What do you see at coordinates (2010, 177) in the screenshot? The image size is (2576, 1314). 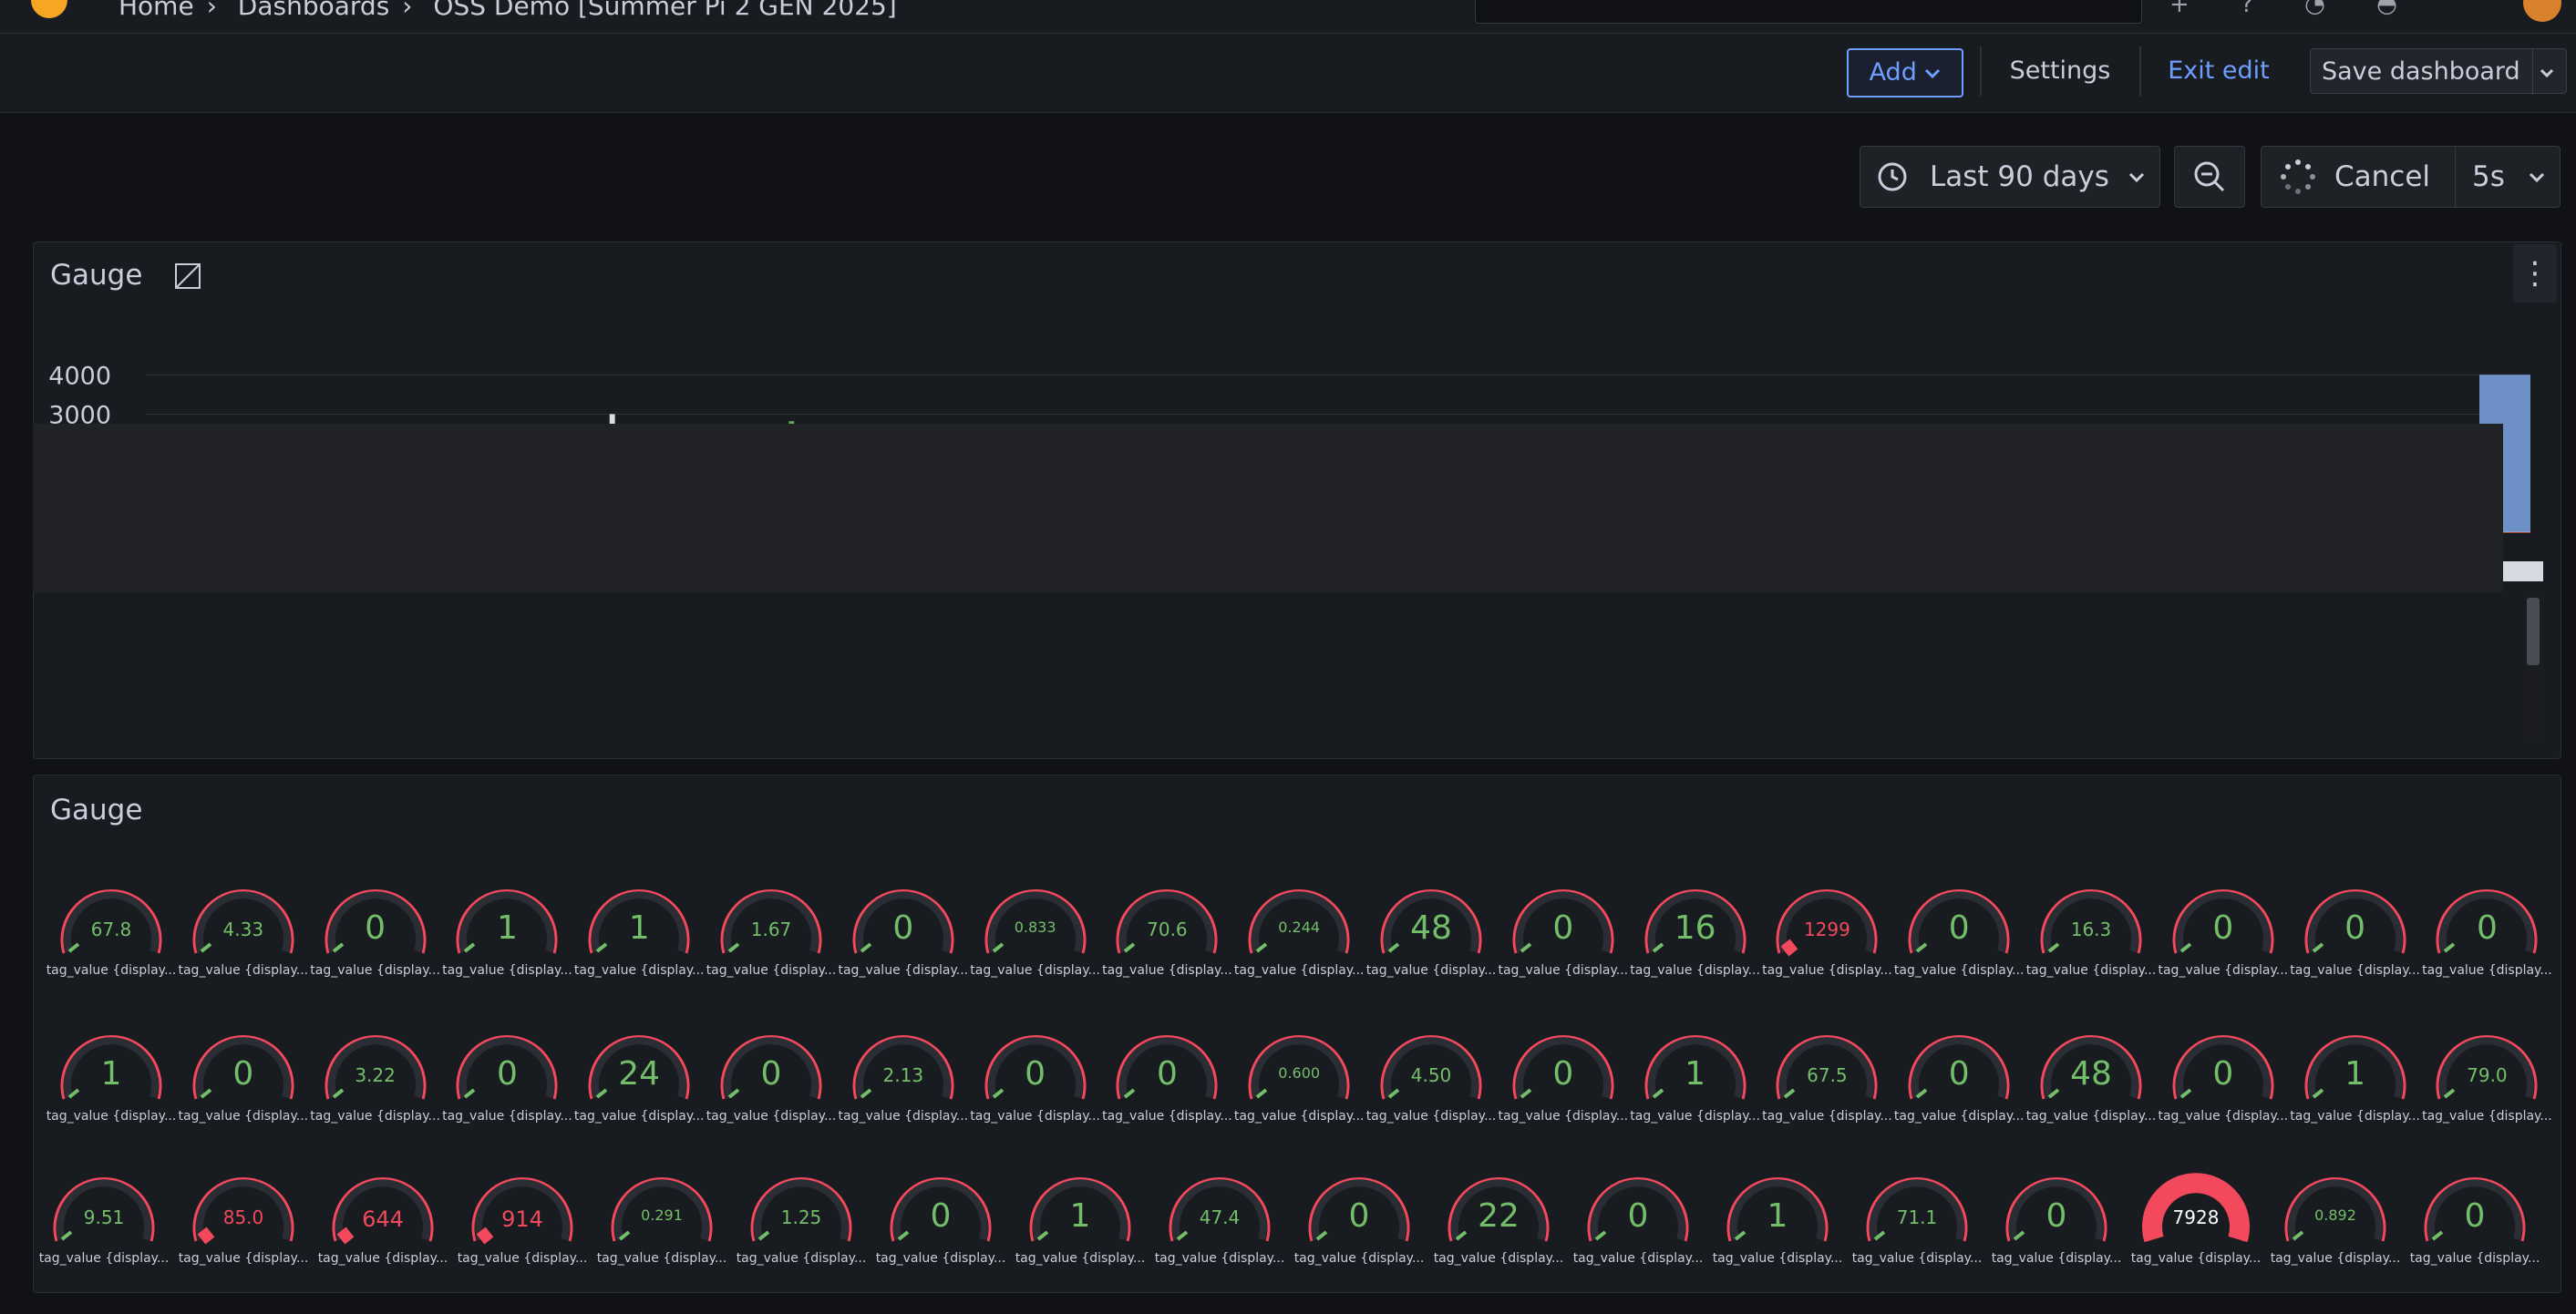 I see `time-range-picker: Last 90 days` at bounding box center [2010, 177].